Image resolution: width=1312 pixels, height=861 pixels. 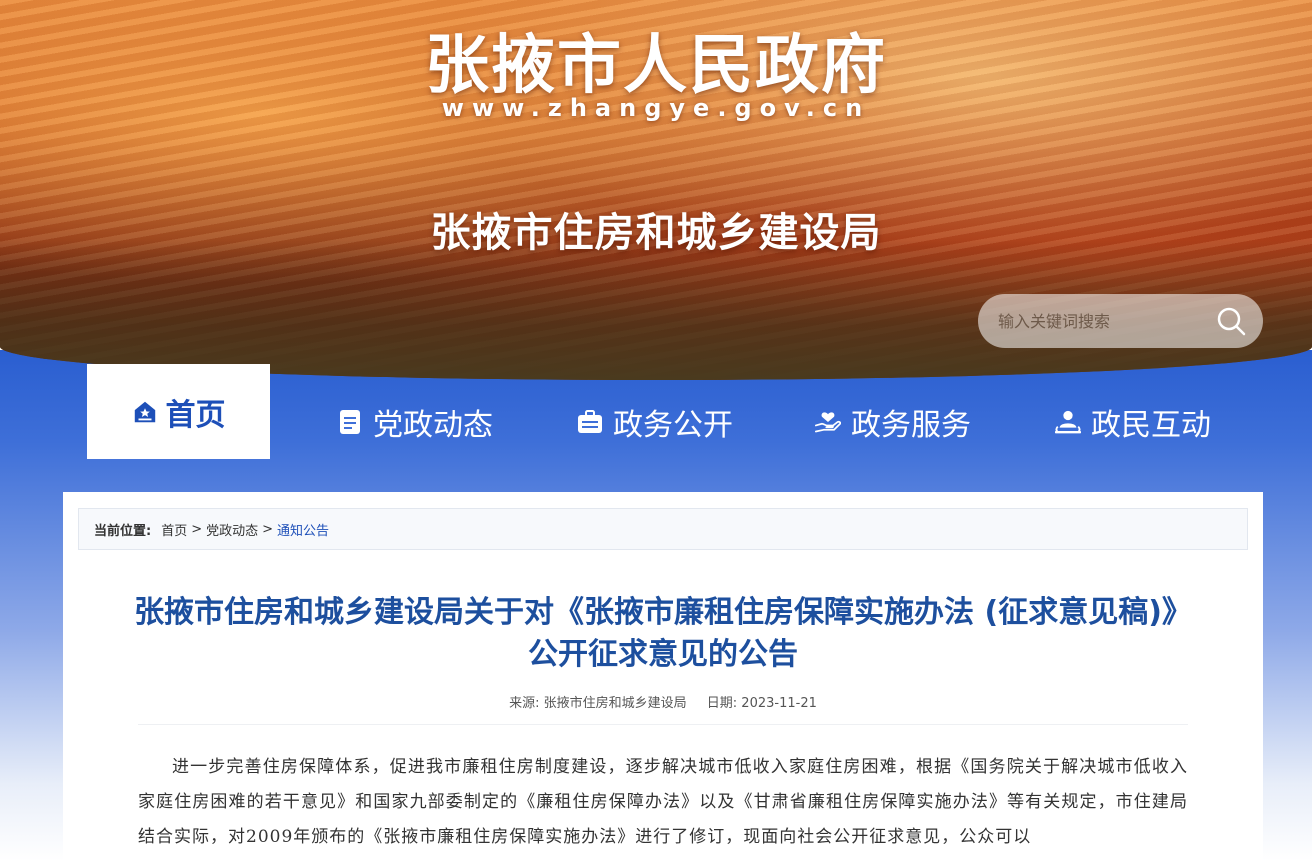 I want to click on article-date: 日期: 2023-11-21, so click(x=761, y=703).